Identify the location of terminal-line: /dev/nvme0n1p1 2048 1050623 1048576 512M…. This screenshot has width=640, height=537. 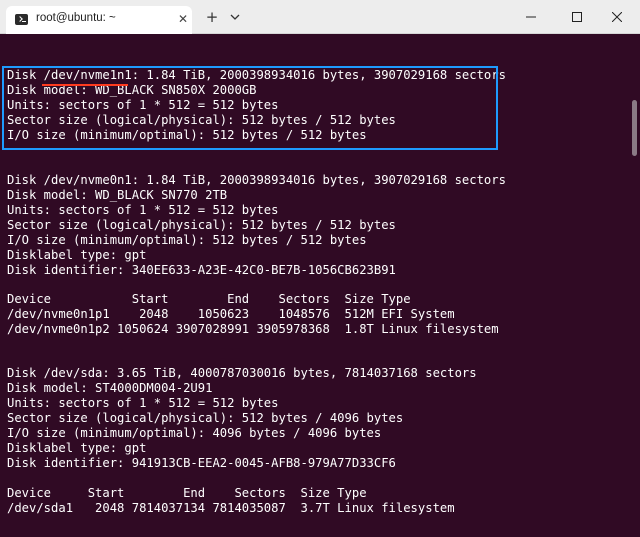
(231, 314).